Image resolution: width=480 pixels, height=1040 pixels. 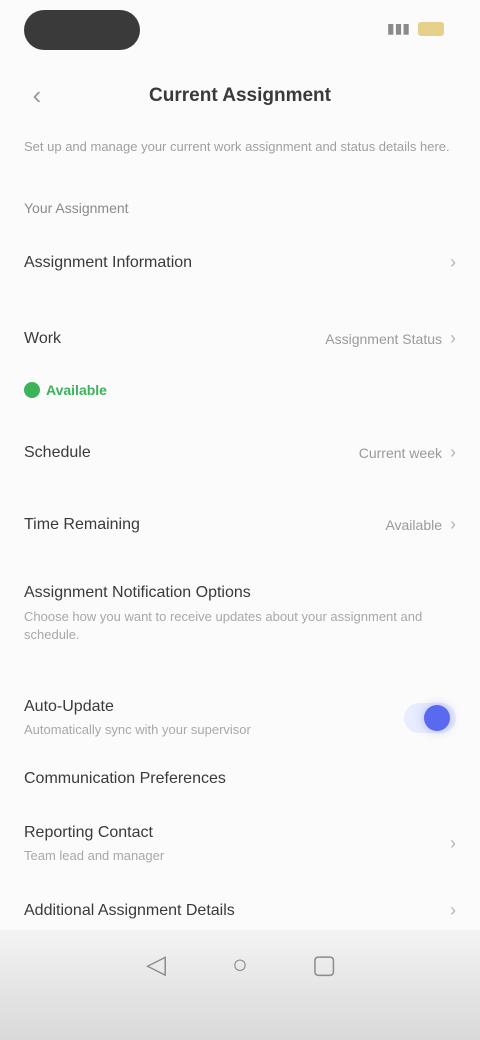 I want to click on section-label: Your Assignment, so click(x=76, y=208).